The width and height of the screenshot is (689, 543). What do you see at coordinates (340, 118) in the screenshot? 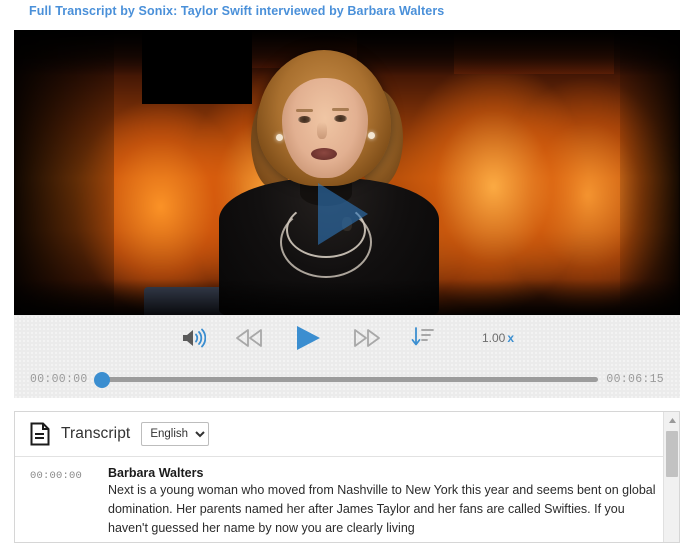
I see `eye-right` at bounding box center [340, 118].